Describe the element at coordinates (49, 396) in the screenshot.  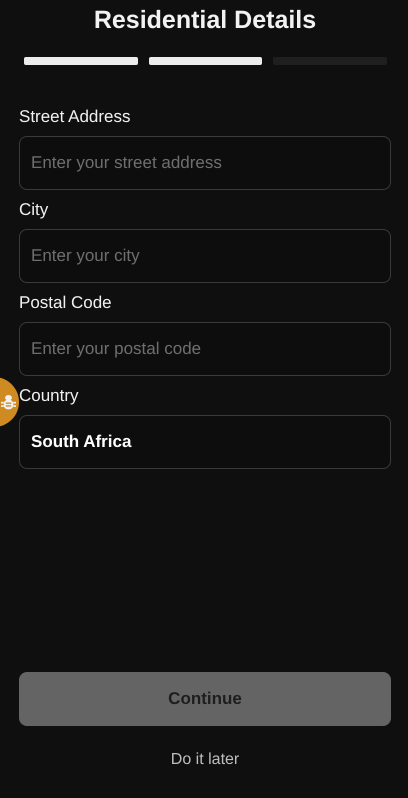
I see `field-label: Country` at that location.